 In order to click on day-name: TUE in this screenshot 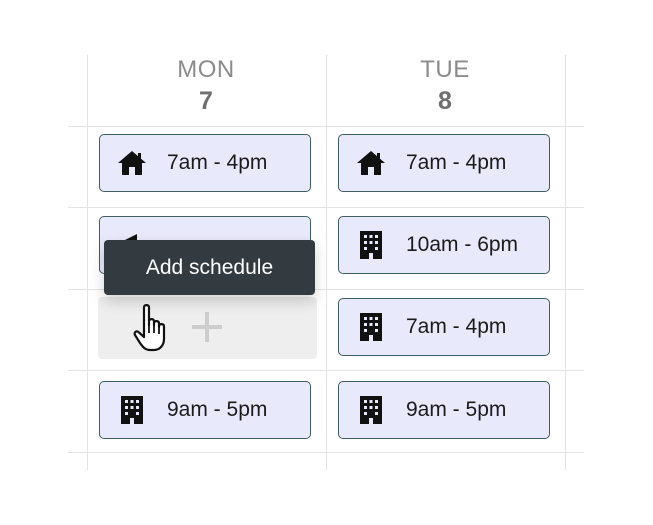, I will do `click(445, 69)`.